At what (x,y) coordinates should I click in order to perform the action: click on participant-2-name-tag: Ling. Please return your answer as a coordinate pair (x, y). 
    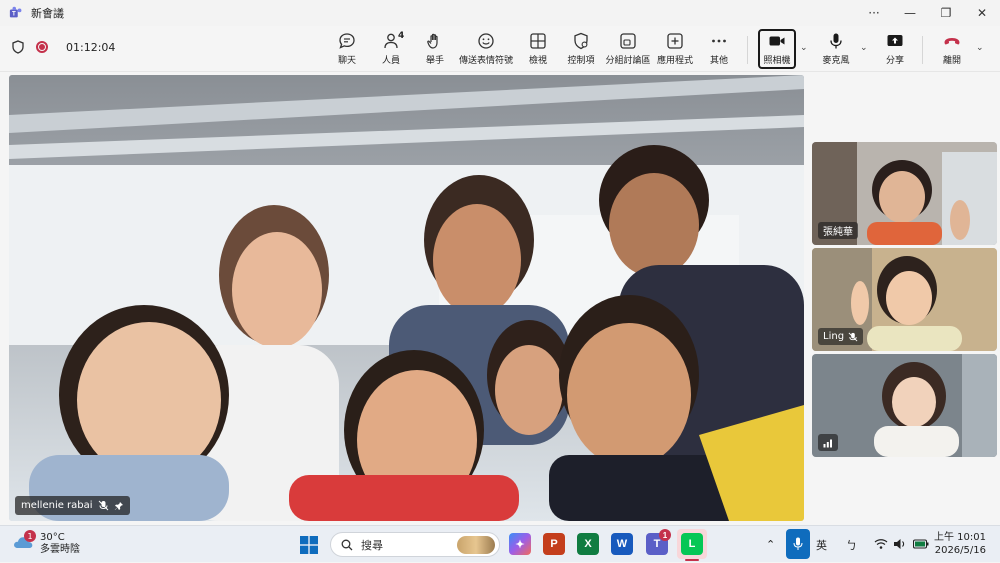
    Looking at the image, I should click on (841, 336).